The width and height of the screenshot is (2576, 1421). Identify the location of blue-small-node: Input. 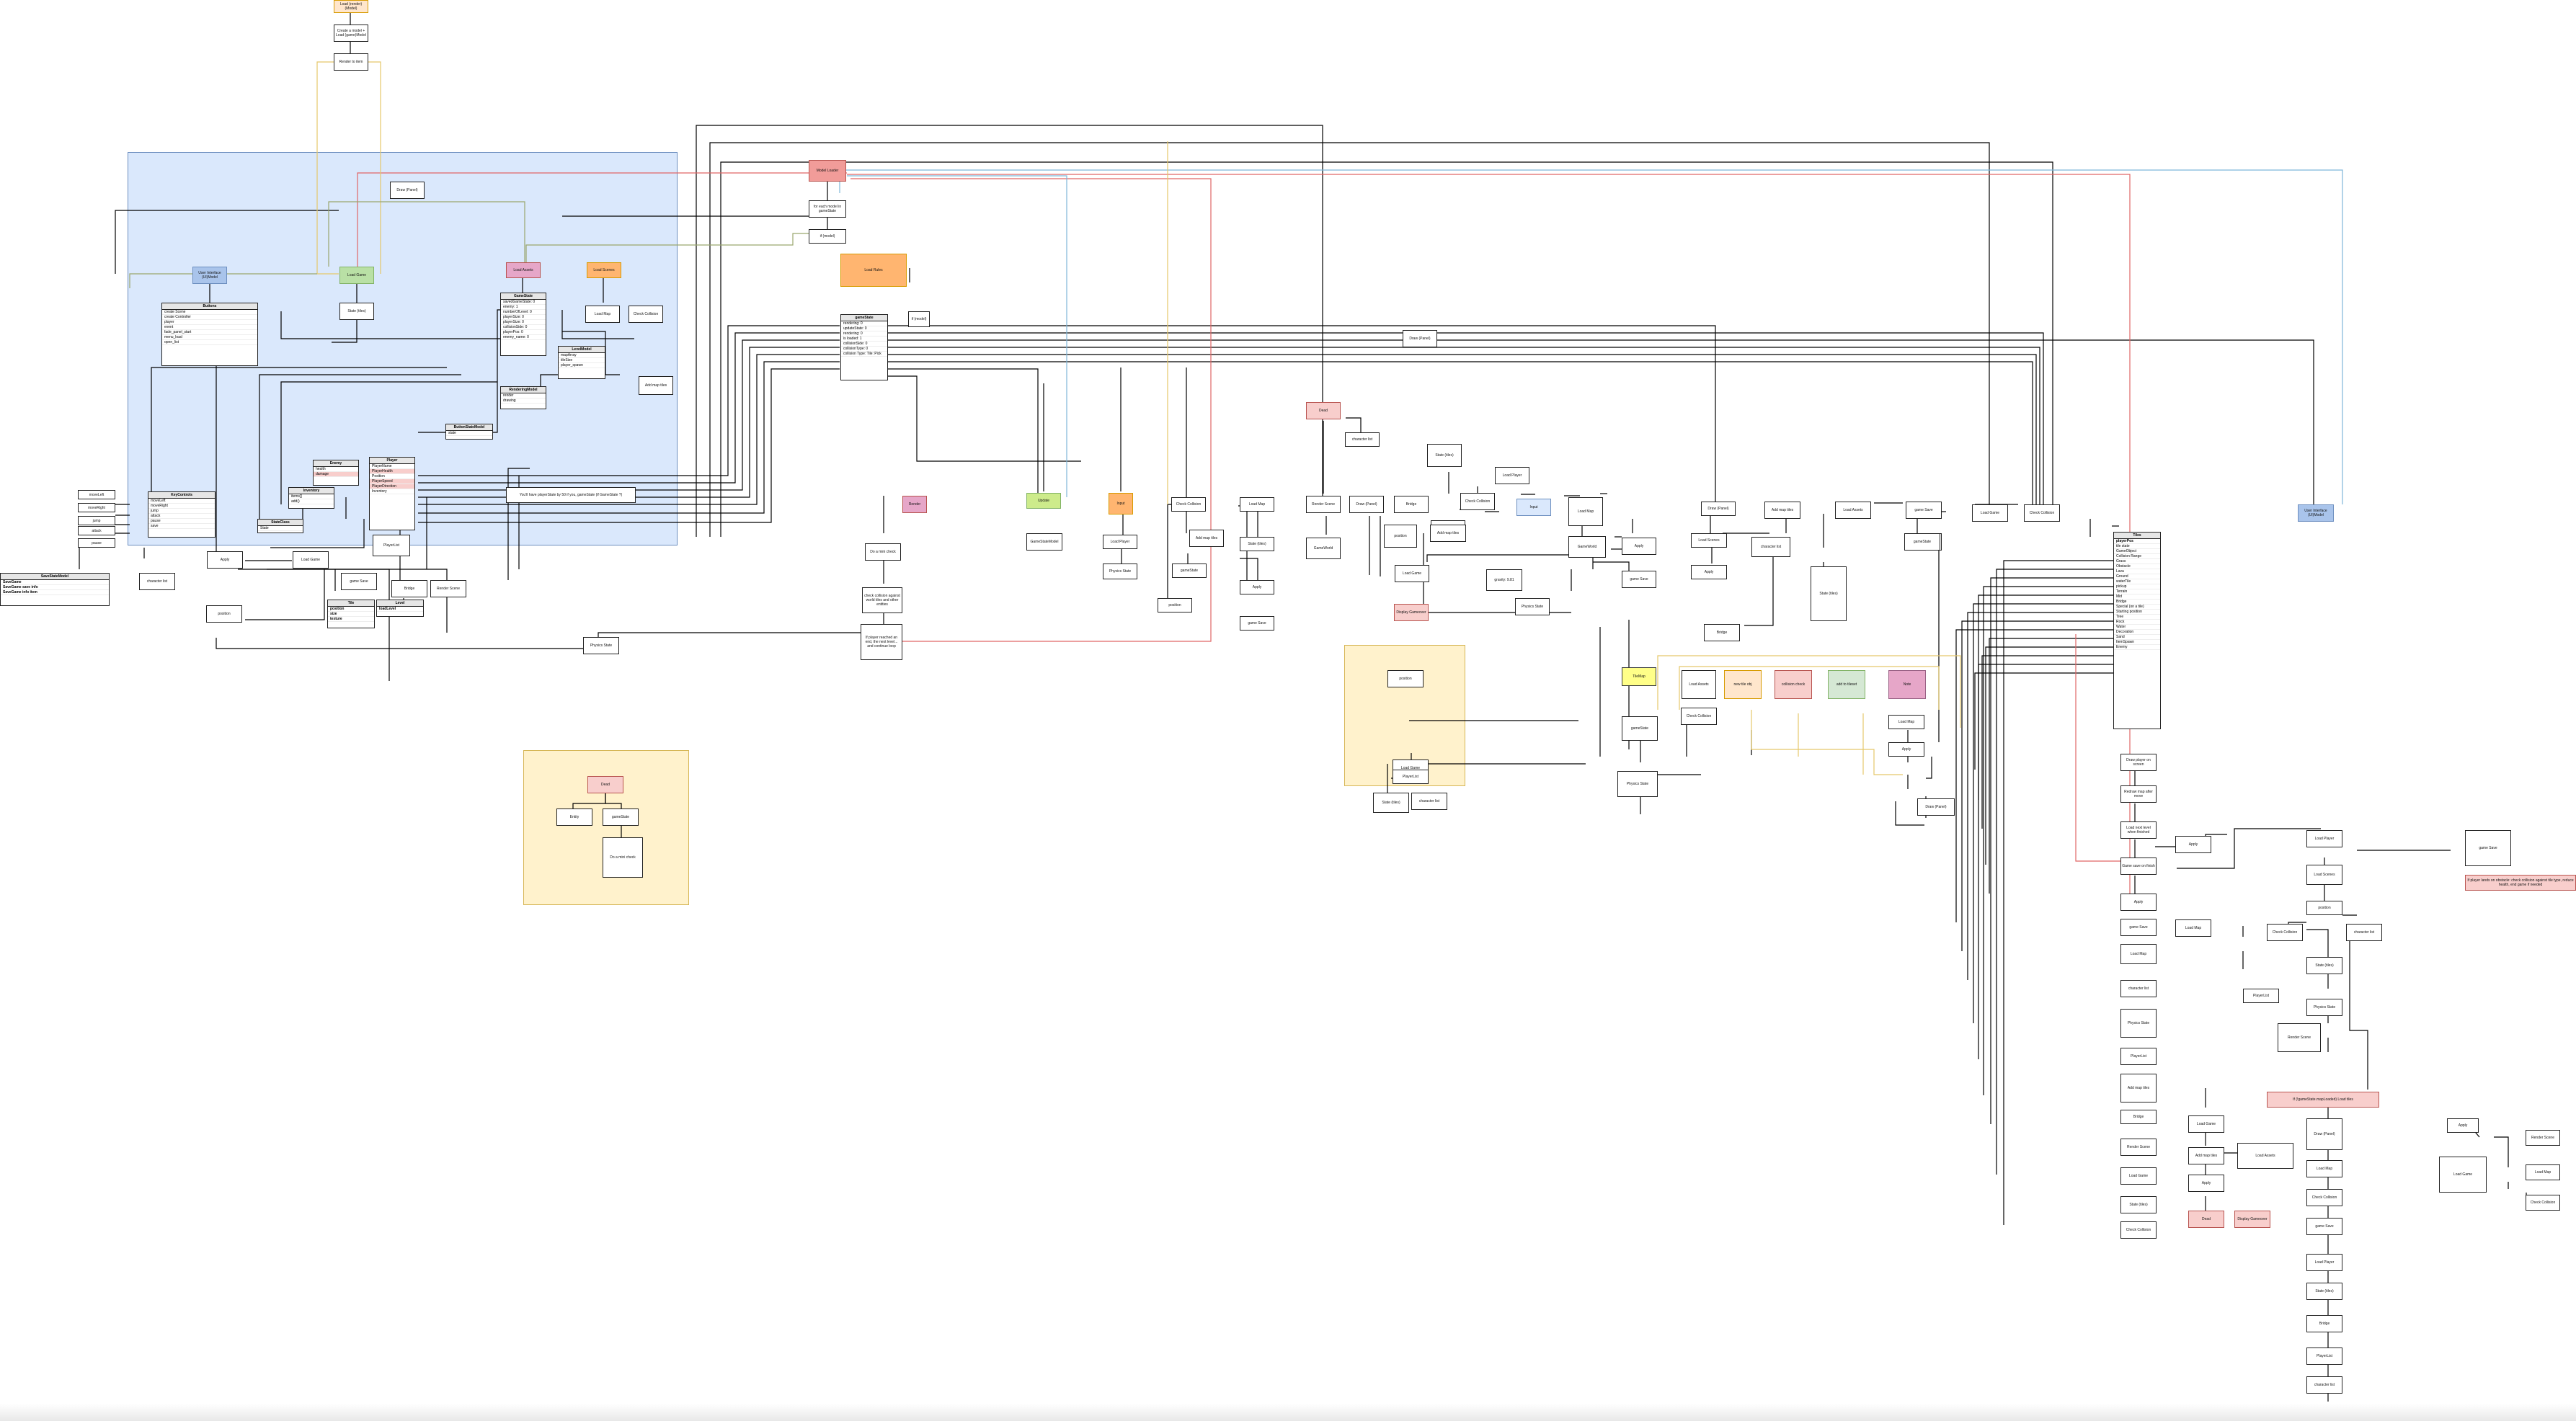
(1533, 508).